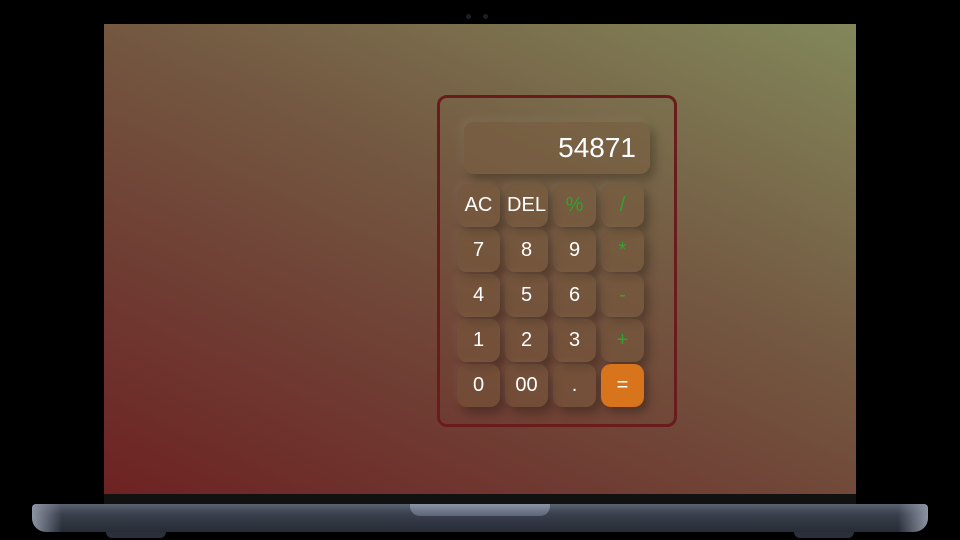  I want to click on key-3: 3, so click(574, 340).